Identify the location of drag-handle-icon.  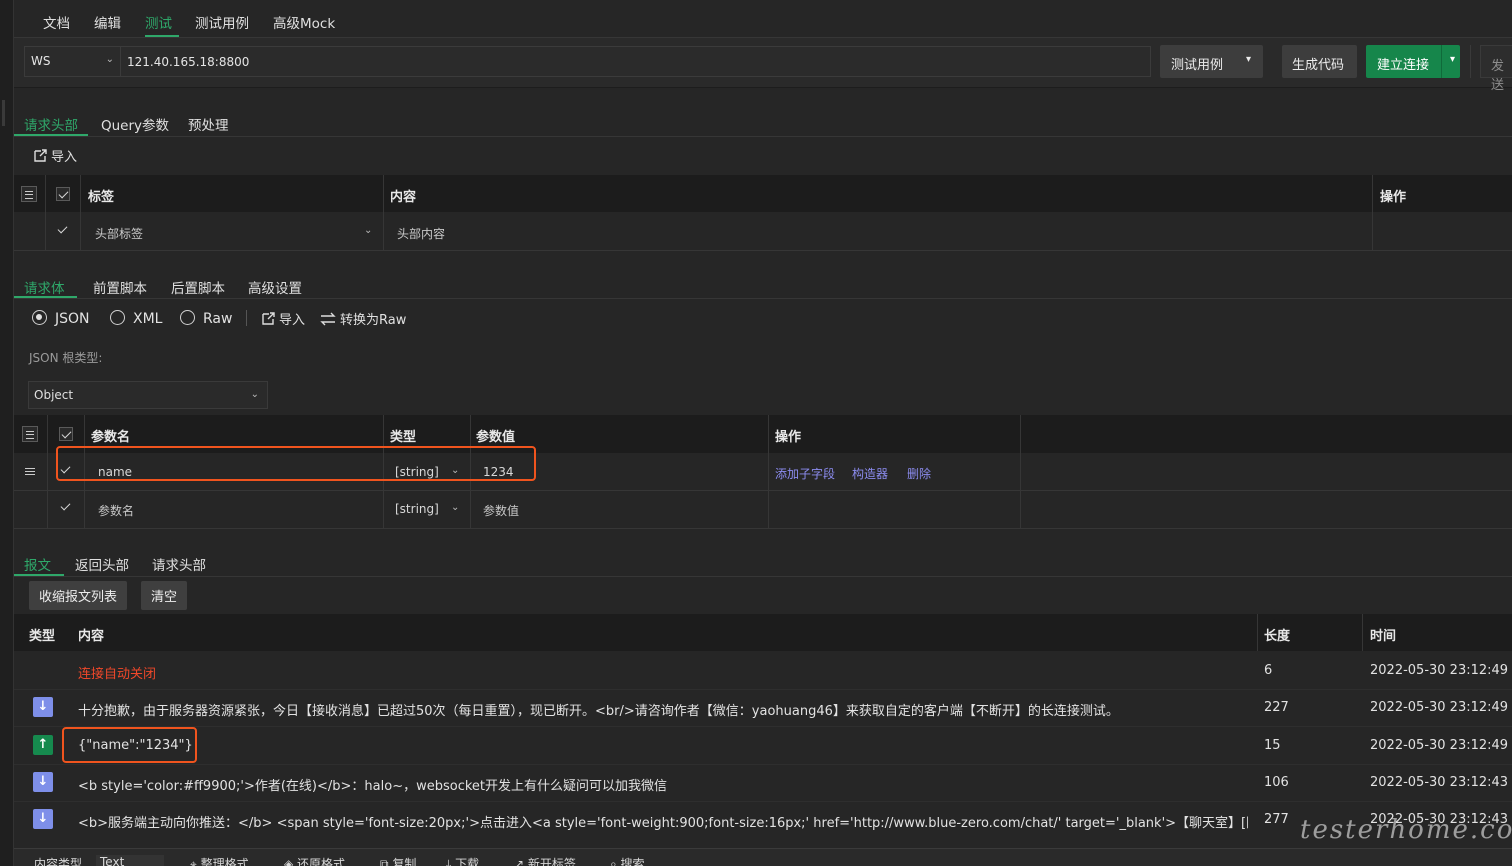
(30, 471).